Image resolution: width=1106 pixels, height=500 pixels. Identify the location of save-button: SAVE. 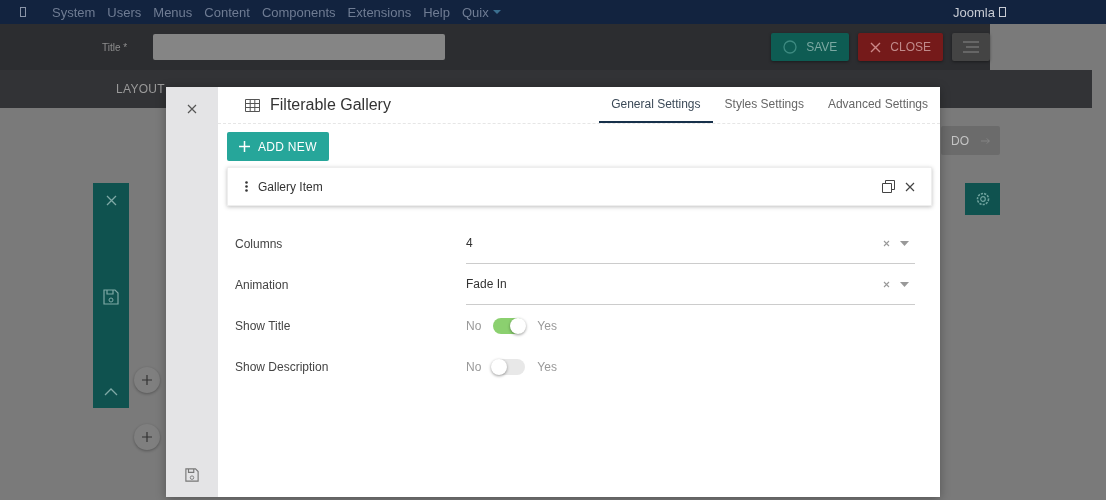
(810, 47).